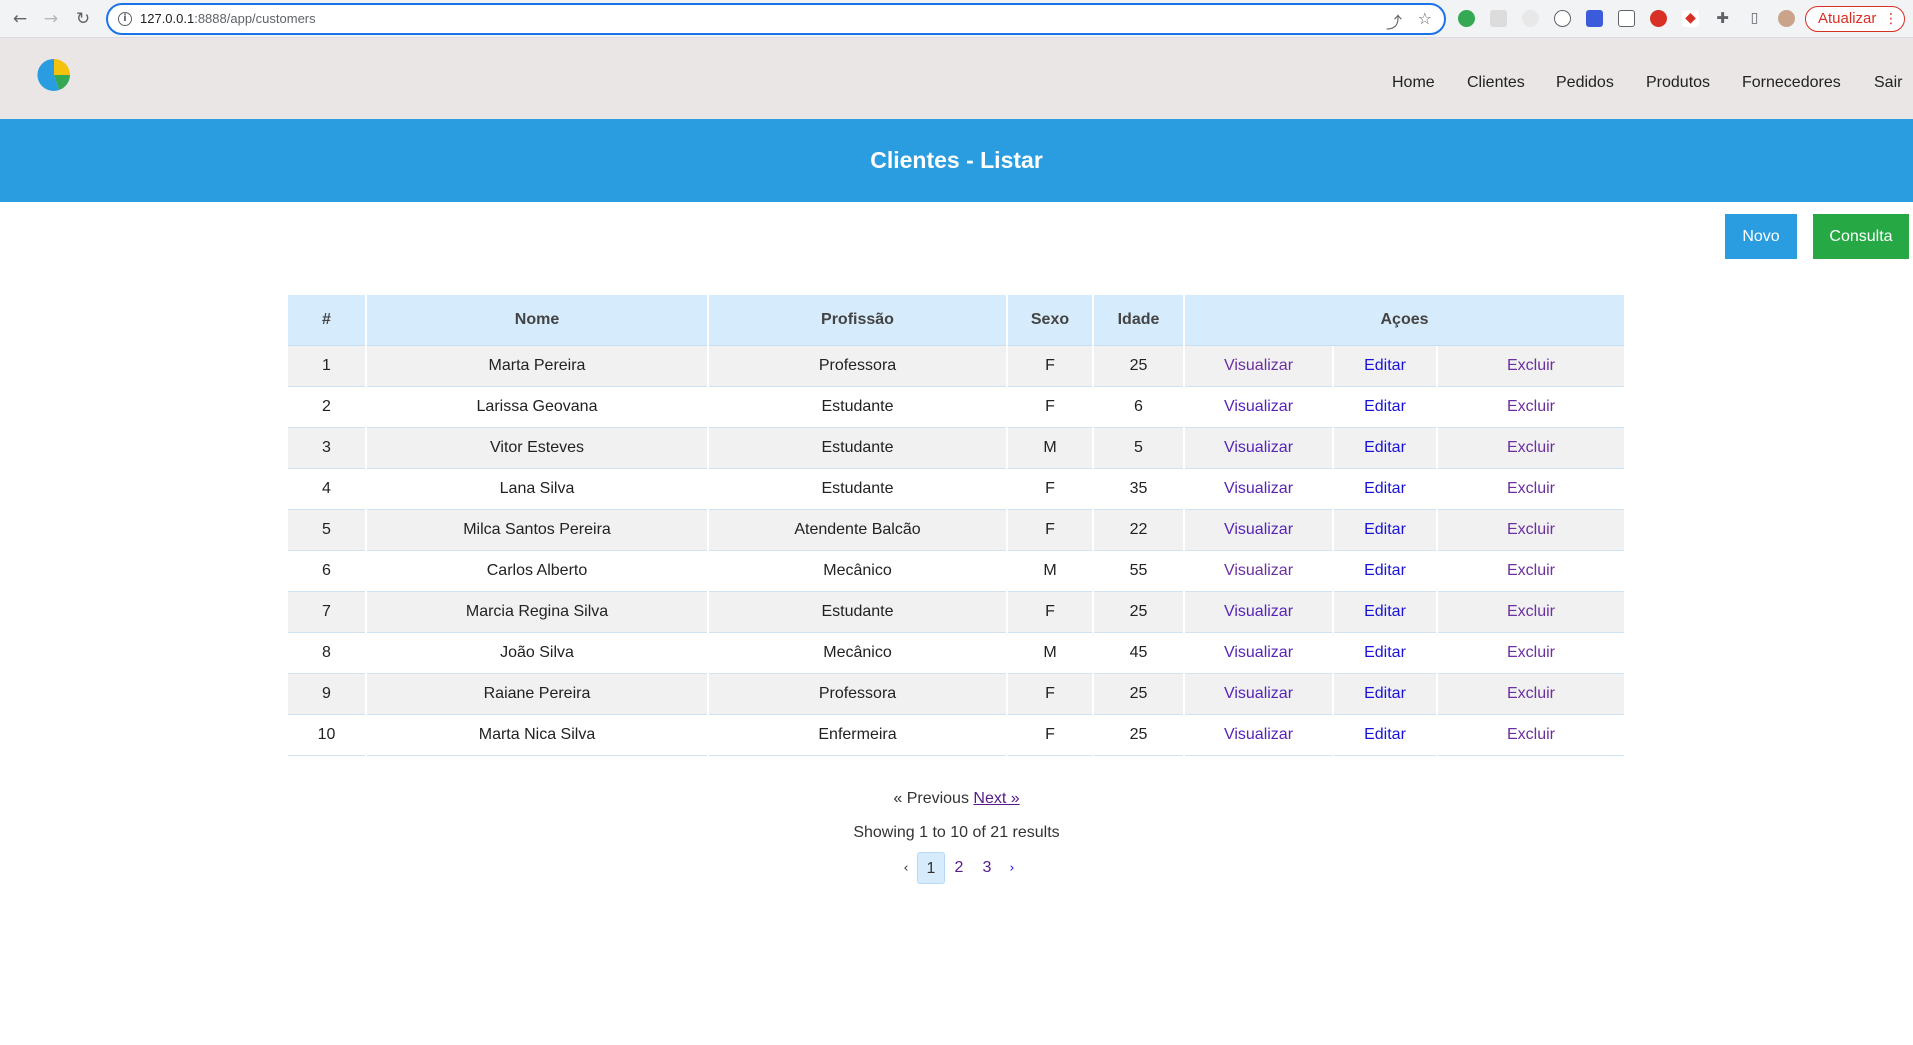  I want to click on cell-name: Carlos Alberto, so click(537, 571).